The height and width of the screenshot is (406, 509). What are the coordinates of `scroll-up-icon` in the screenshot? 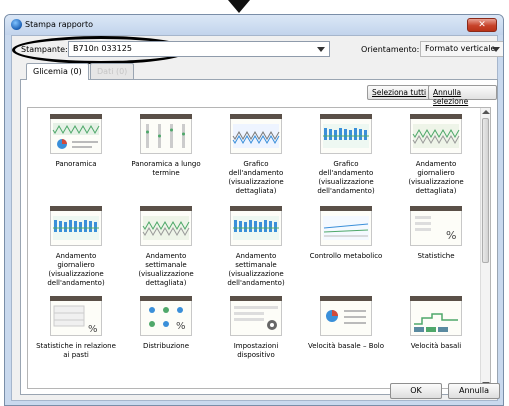 It's located at (486, 112).